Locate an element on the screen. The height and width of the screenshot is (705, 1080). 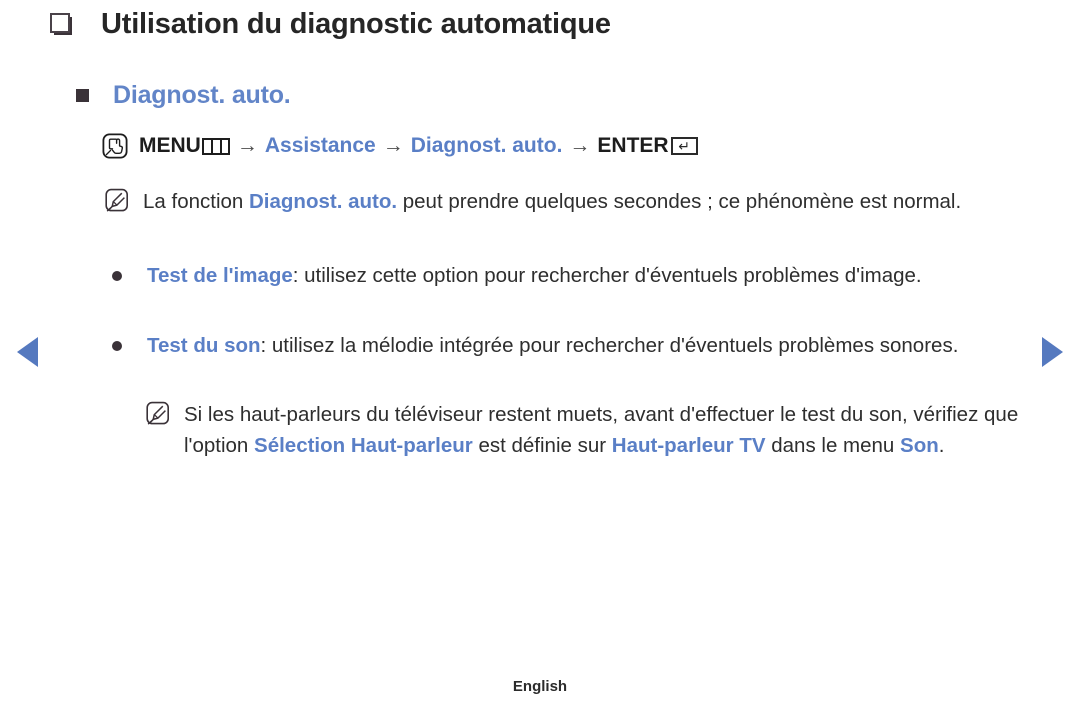
menu-path-arrow-3: → is located at coordinates (580, 145).